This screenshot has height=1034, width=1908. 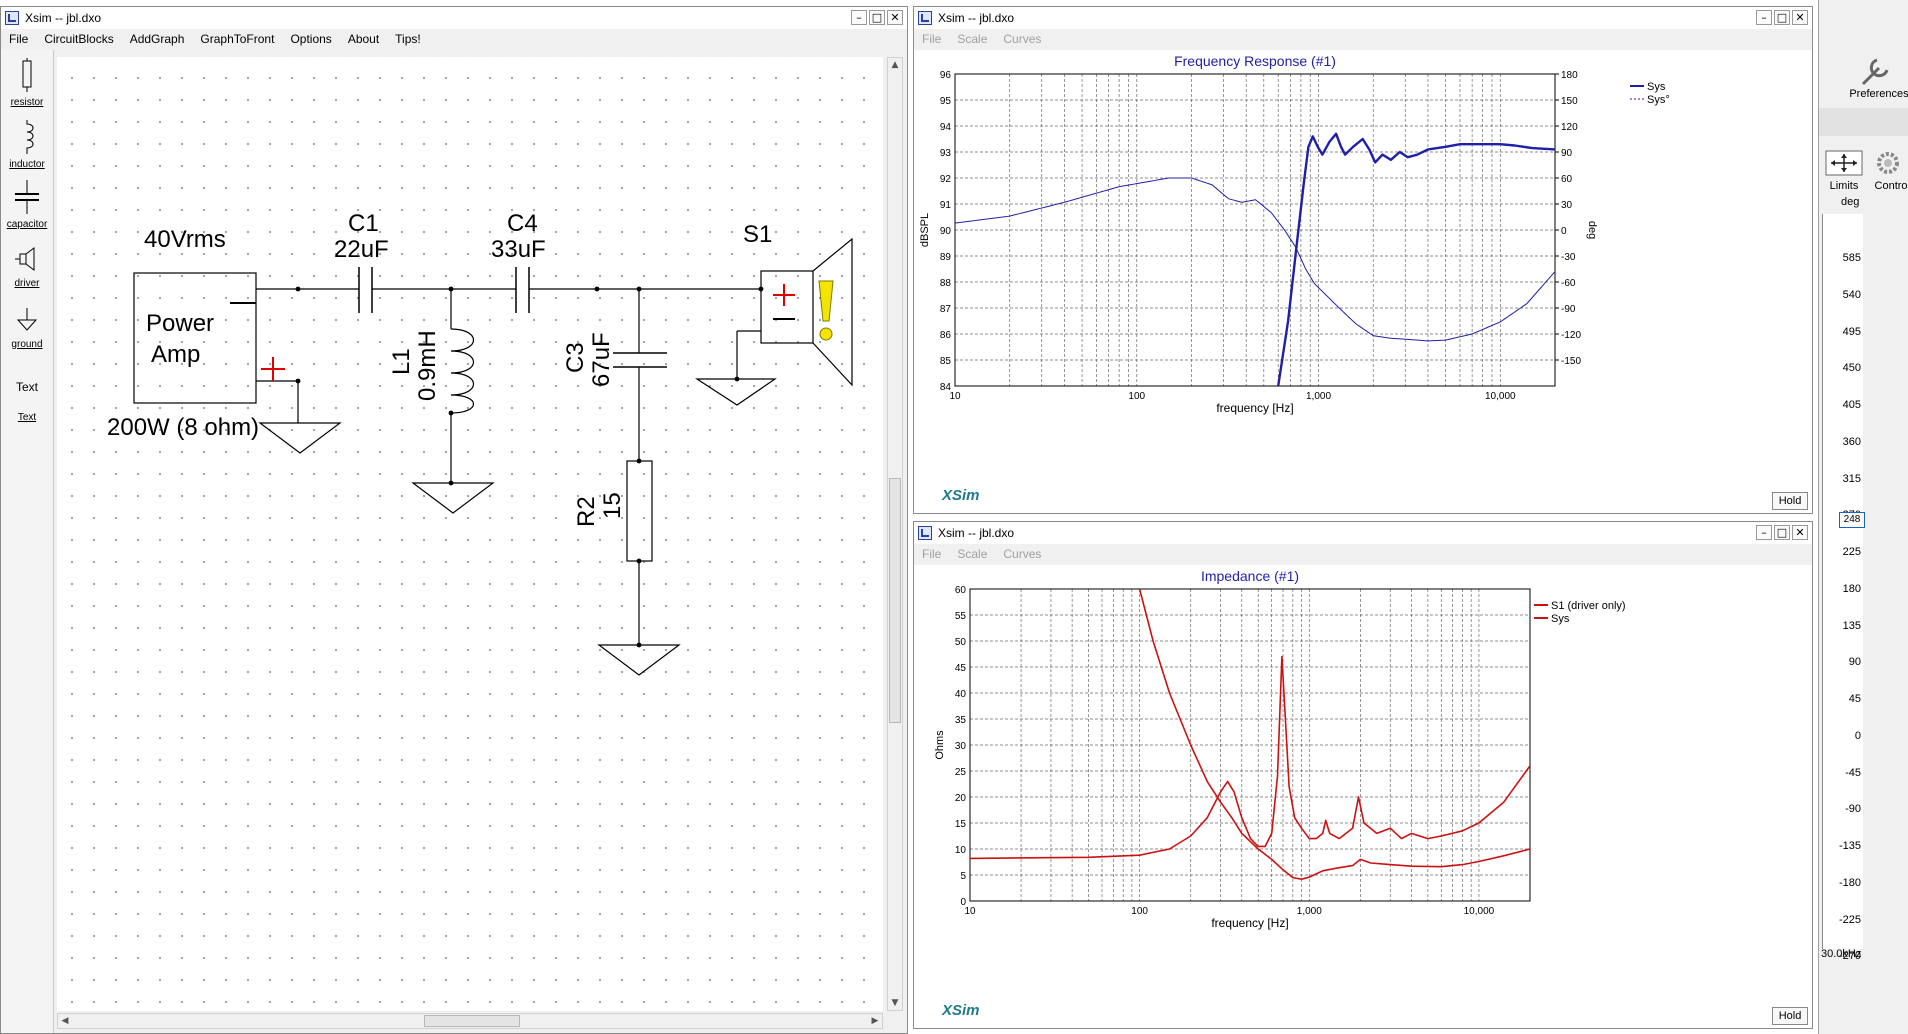 I want to click on tool-resistor: resistor, so click(x=27, y=83).